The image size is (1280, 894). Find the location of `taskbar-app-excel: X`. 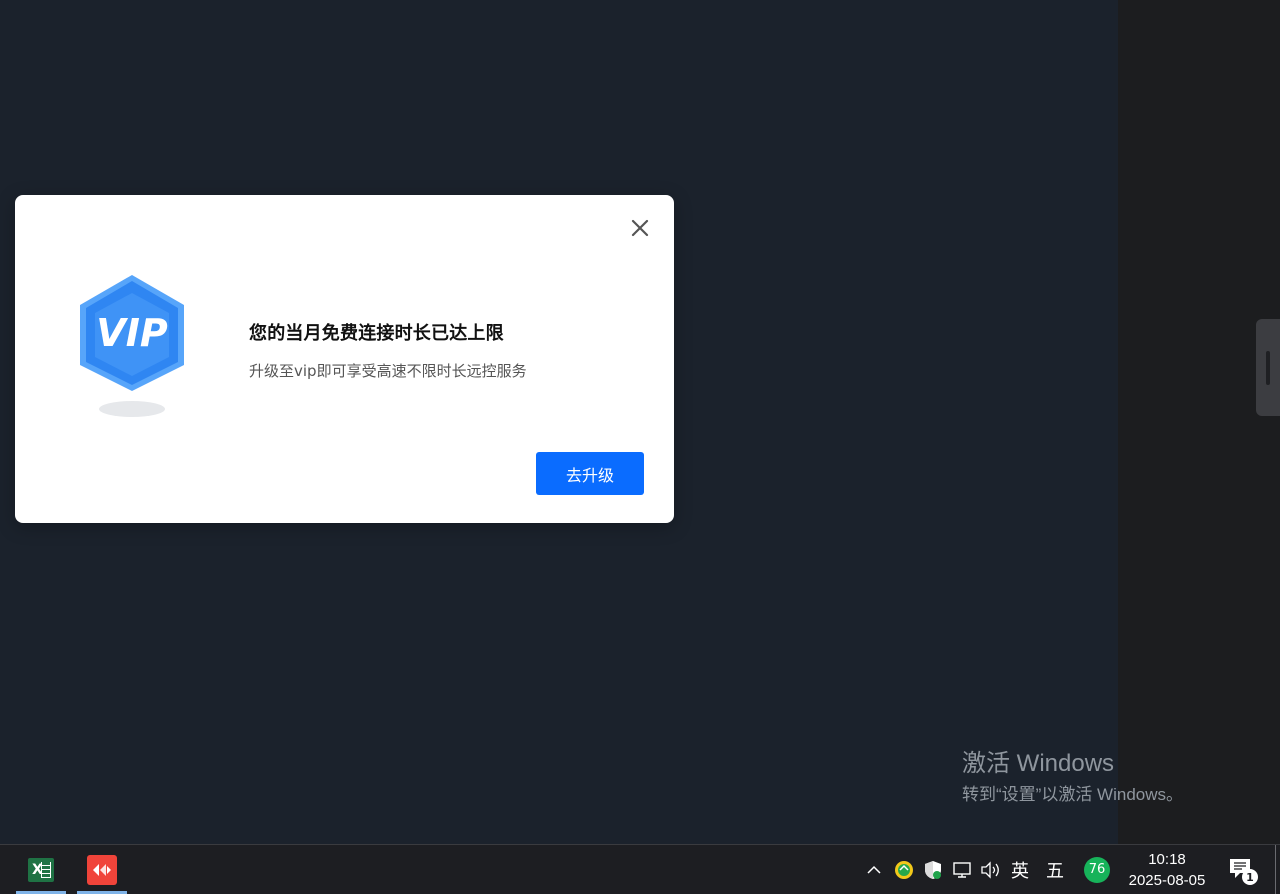

taskbar-app-excel: X is located at coordinates (41, 869).